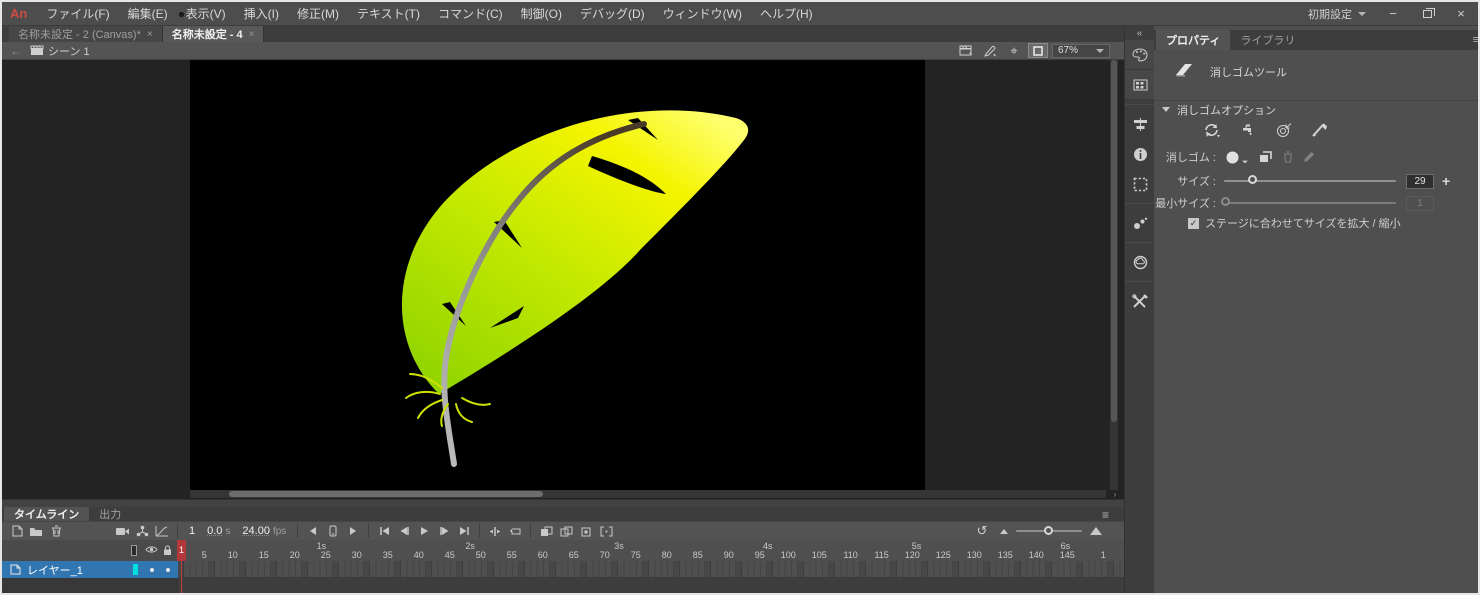 The image size is (1480, 595). Describe the element at coordinates (1288, 157) in the screenshot. I see `delete-brush-button` at that location.